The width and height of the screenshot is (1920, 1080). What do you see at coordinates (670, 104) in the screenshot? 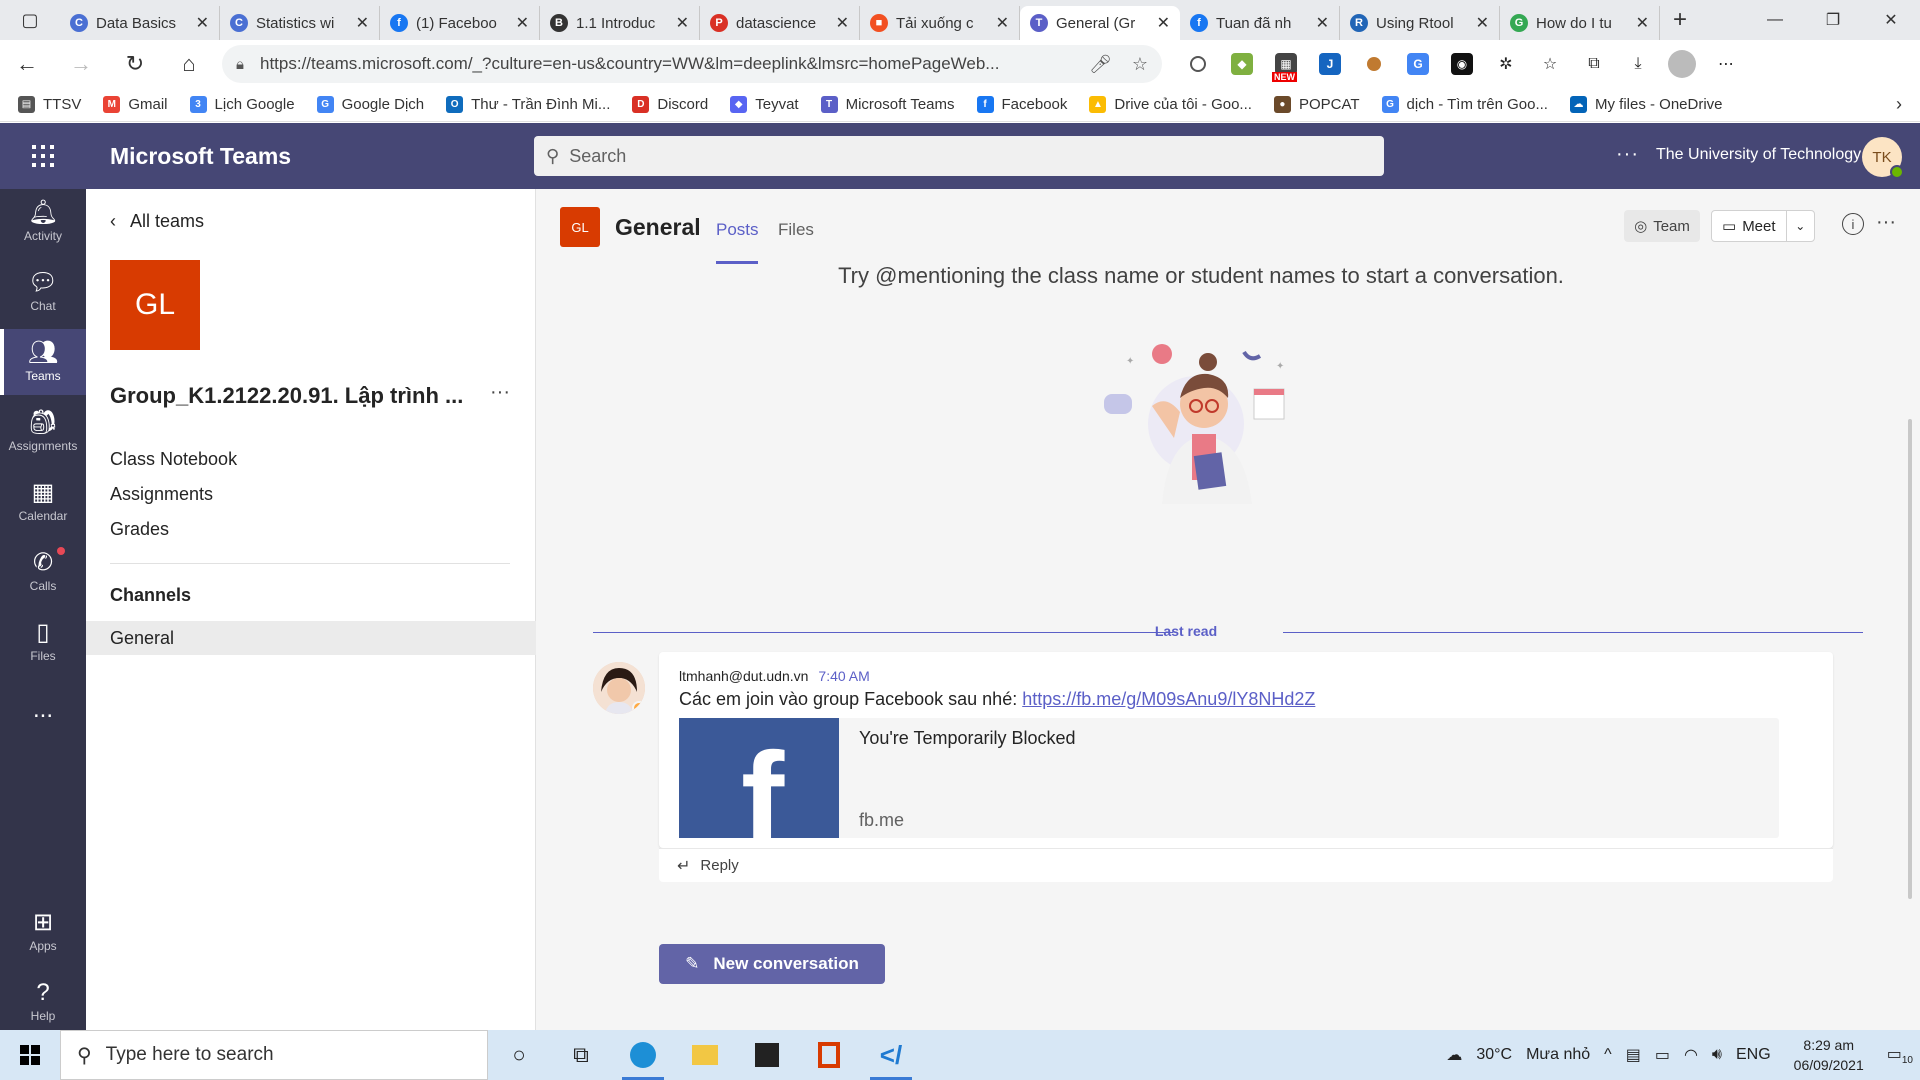
I see `bookmark-item: D Discord` at bounding box center [670, 104].